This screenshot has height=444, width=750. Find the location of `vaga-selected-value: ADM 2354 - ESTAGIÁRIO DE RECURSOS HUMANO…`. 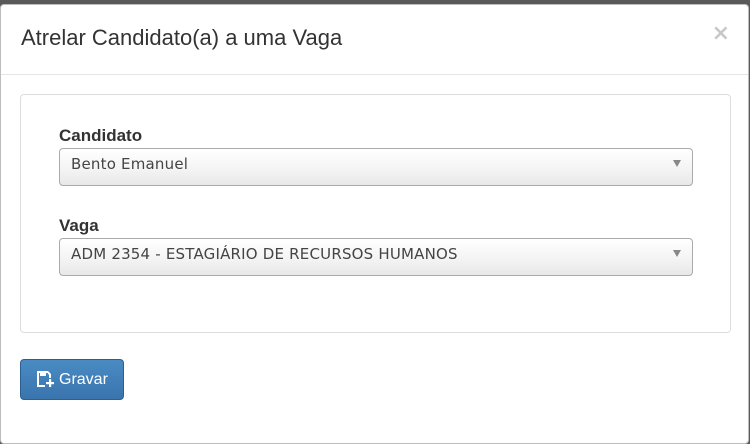

vaga-selected-value: ADM 2354 - ESTAGIÁRIO DE RECURSOS HUMANO… is located at coordinates (264, 254).